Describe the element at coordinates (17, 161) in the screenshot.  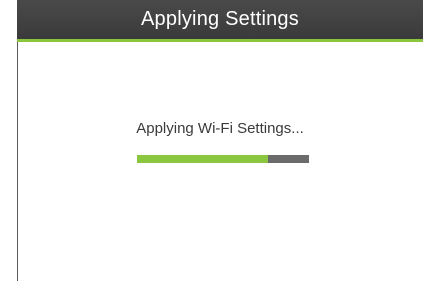
I see `dialog-left-border` at that location.